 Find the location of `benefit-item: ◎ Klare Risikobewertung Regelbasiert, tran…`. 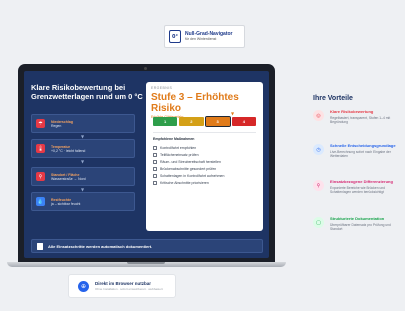

benefit-item: ◎ Klare Risikobewertung Regelbasiert, tran… is located at coordinates (358, 116).